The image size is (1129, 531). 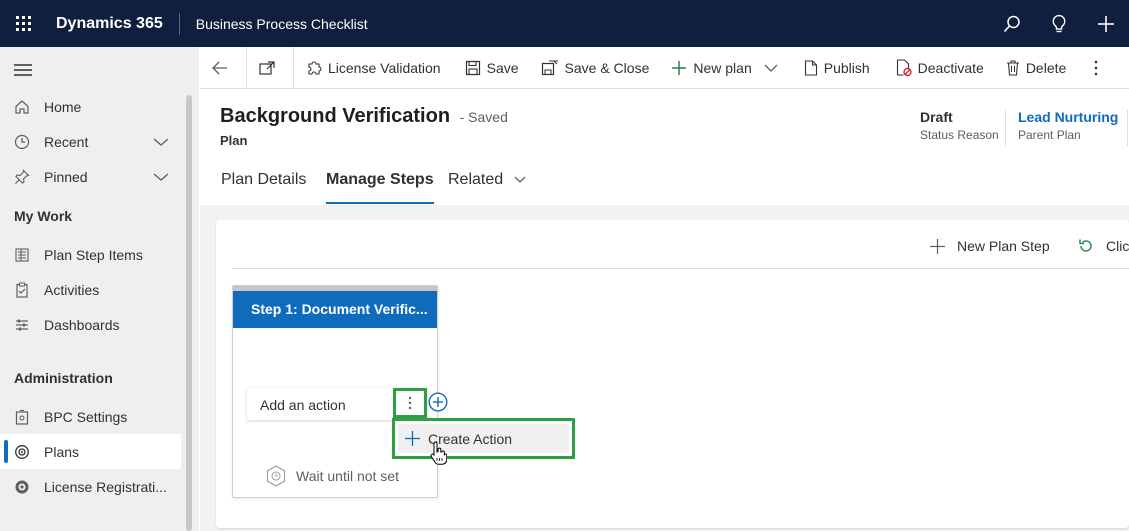 I want to click on sidebar-item-bpc-settings: BPC Settings, so click(x=90, y=416).